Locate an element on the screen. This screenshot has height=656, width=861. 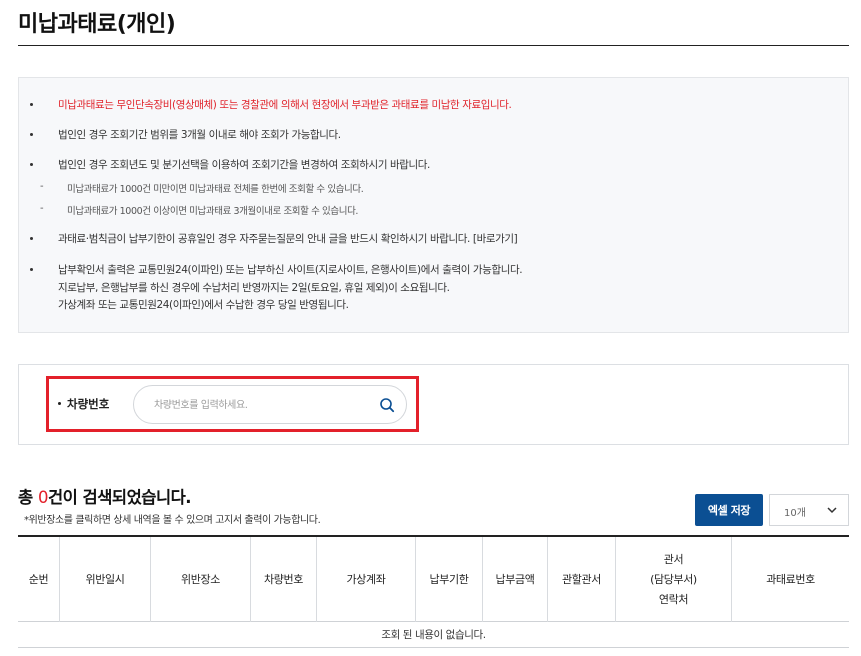
title-divider is located at coordinates (433, 45).